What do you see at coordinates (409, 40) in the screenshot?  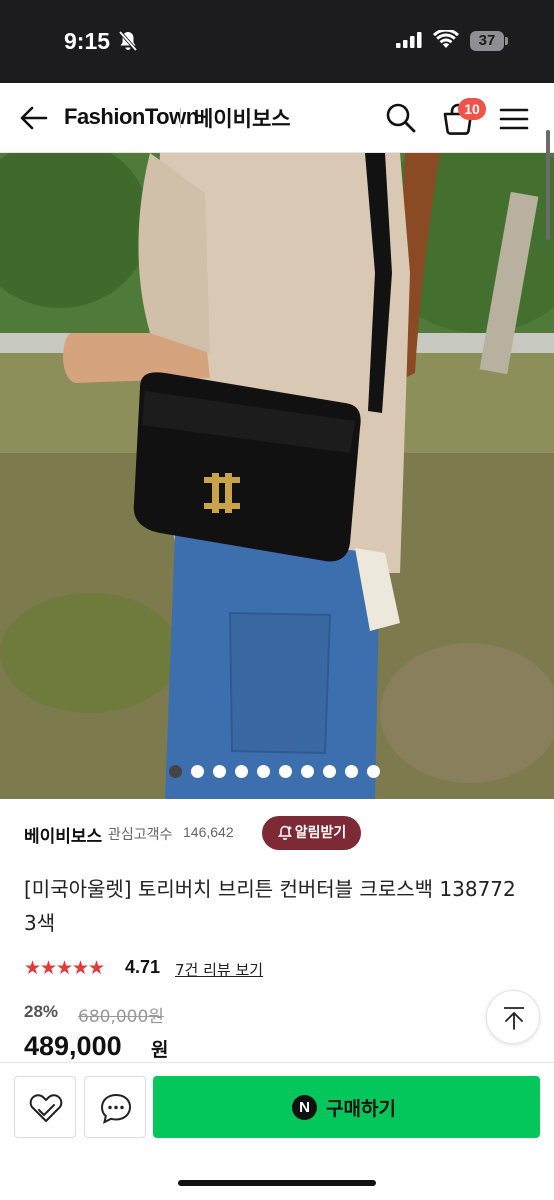 I see `signal-icon` at bounding box center [409, 40].